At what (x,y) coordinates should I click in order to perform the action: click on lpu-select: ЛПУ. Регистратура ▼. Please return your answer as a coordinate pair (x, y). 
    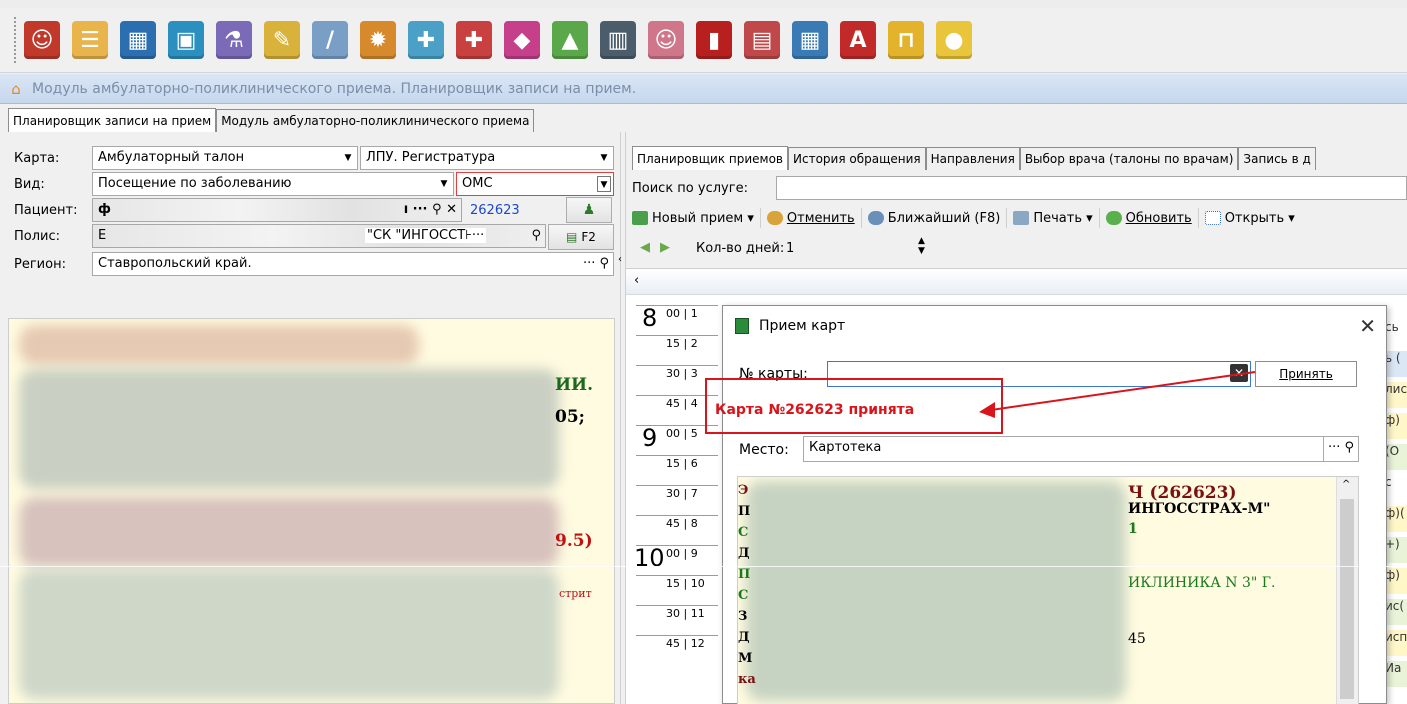
    Looking at the image, I should click on (487, 158).